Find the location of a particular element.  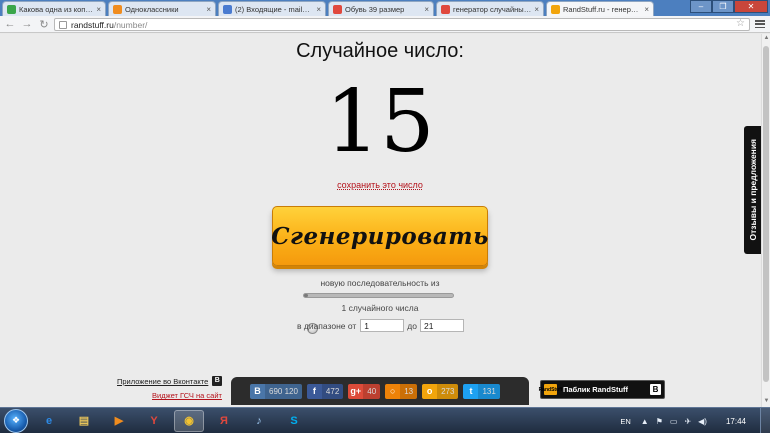

tab-title: генератор случайных чи is located at coordinates (492, 9).